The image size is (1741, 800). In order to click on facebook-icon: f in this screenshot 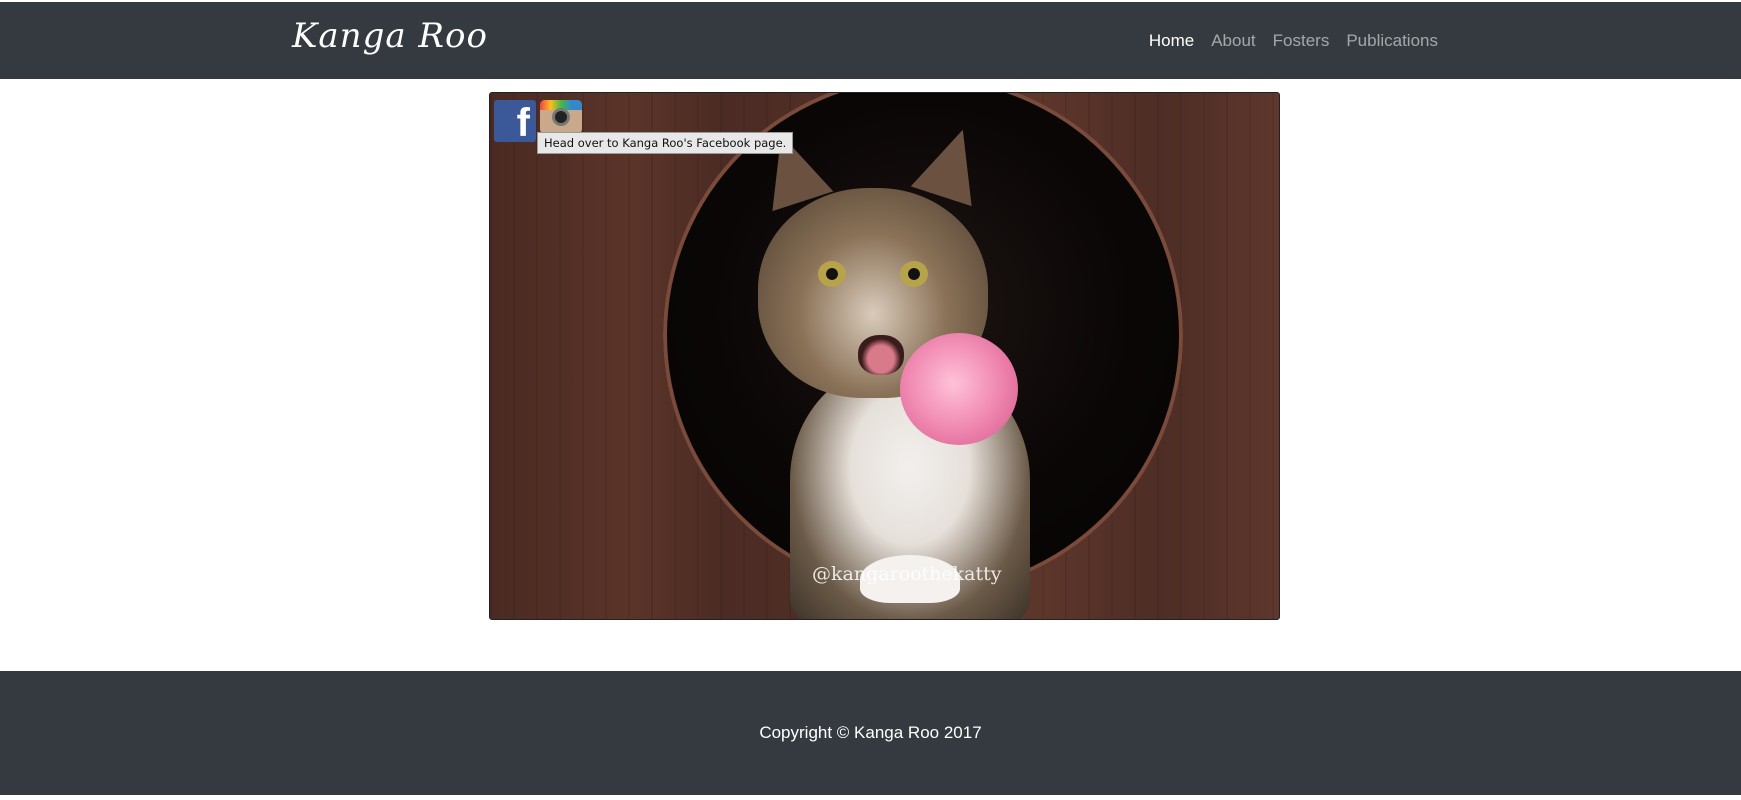, I will do `click(515, 122)`.